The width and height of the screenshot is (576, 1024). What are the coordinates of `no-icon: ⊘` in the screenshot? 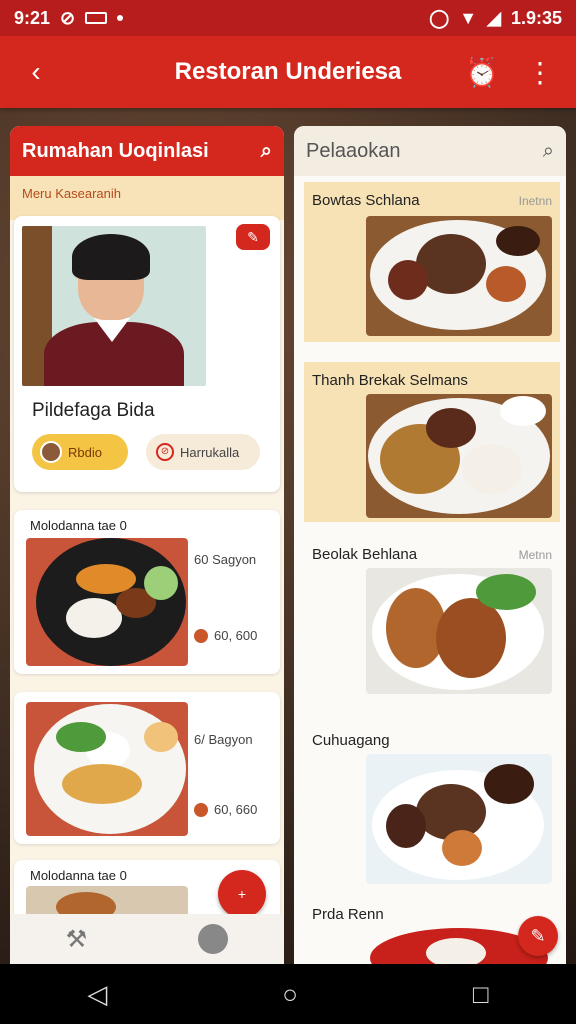 It's located at (165, 452).